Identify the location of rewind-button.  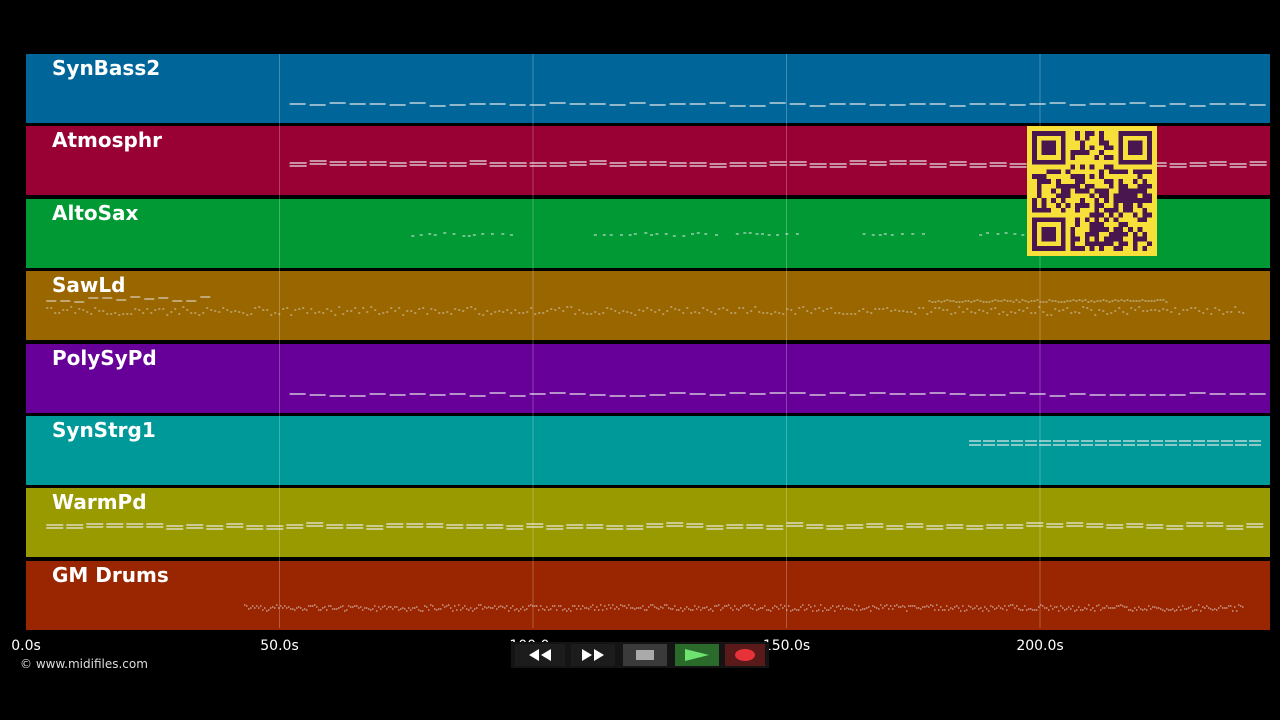
(540, 655).